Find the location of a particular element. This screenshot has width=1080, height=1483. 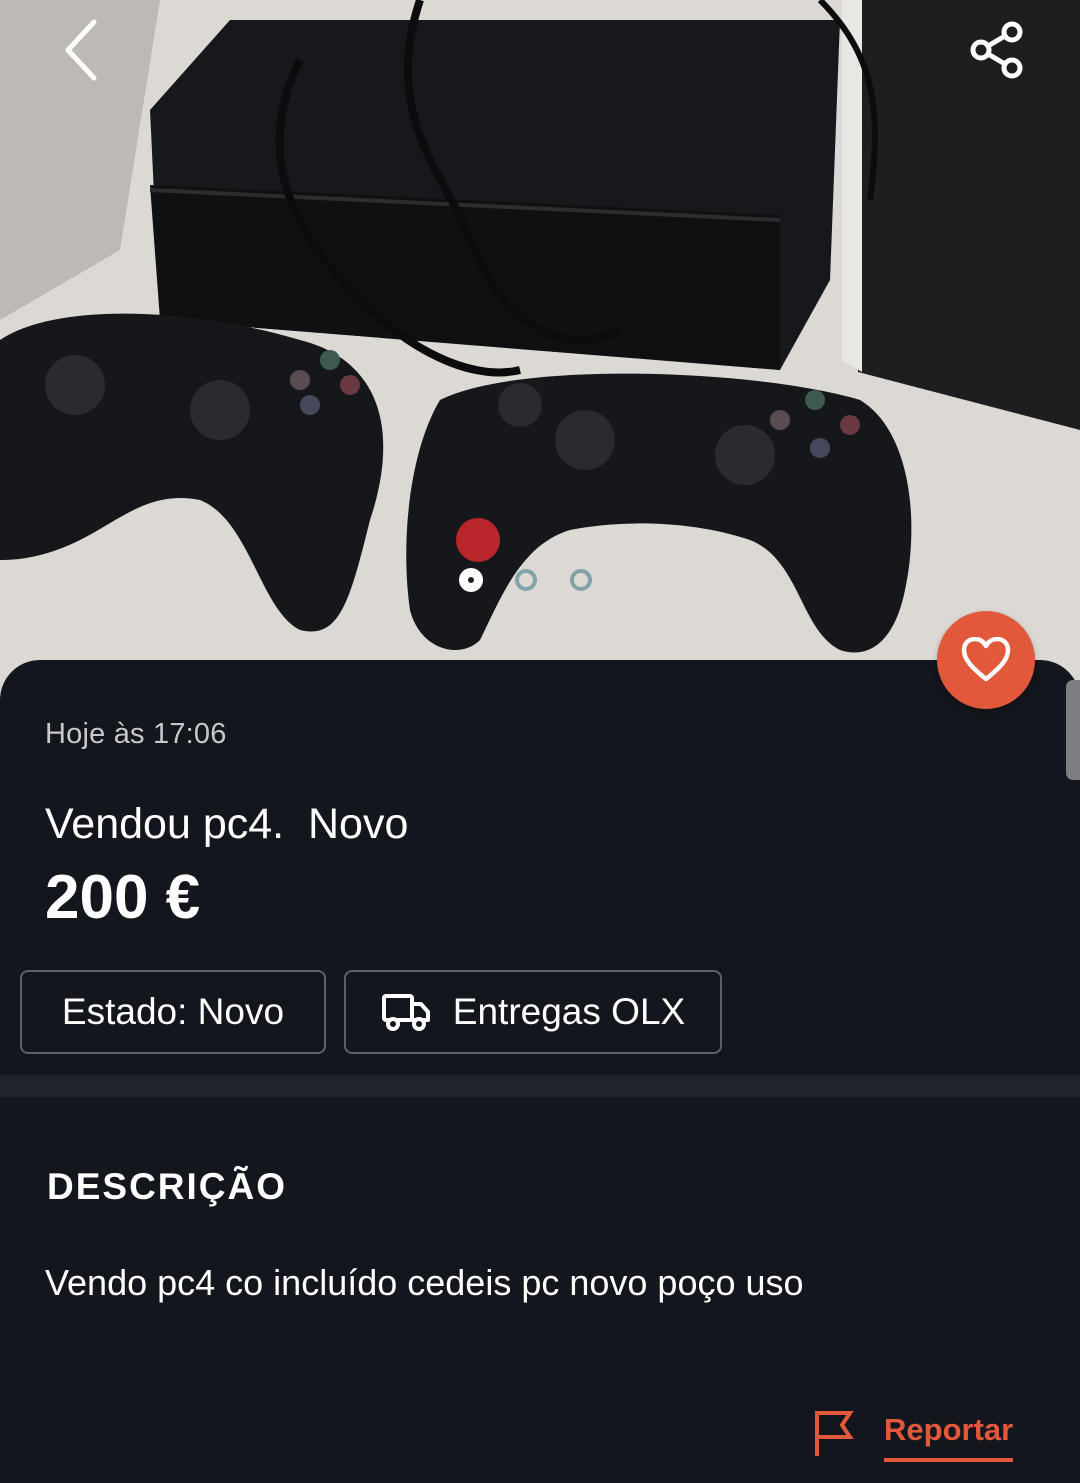

share-icon is located at coordinates (996, 50).